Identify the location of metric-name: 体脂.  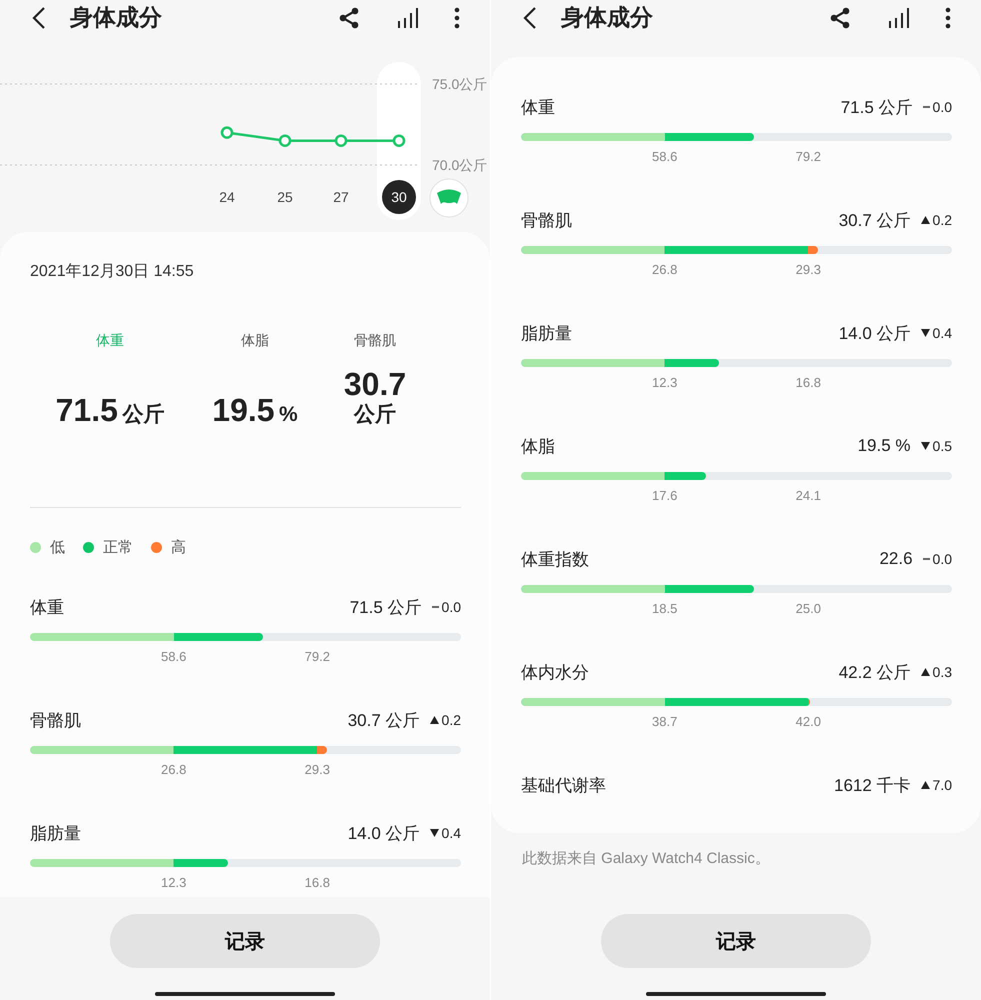
(538, 447).